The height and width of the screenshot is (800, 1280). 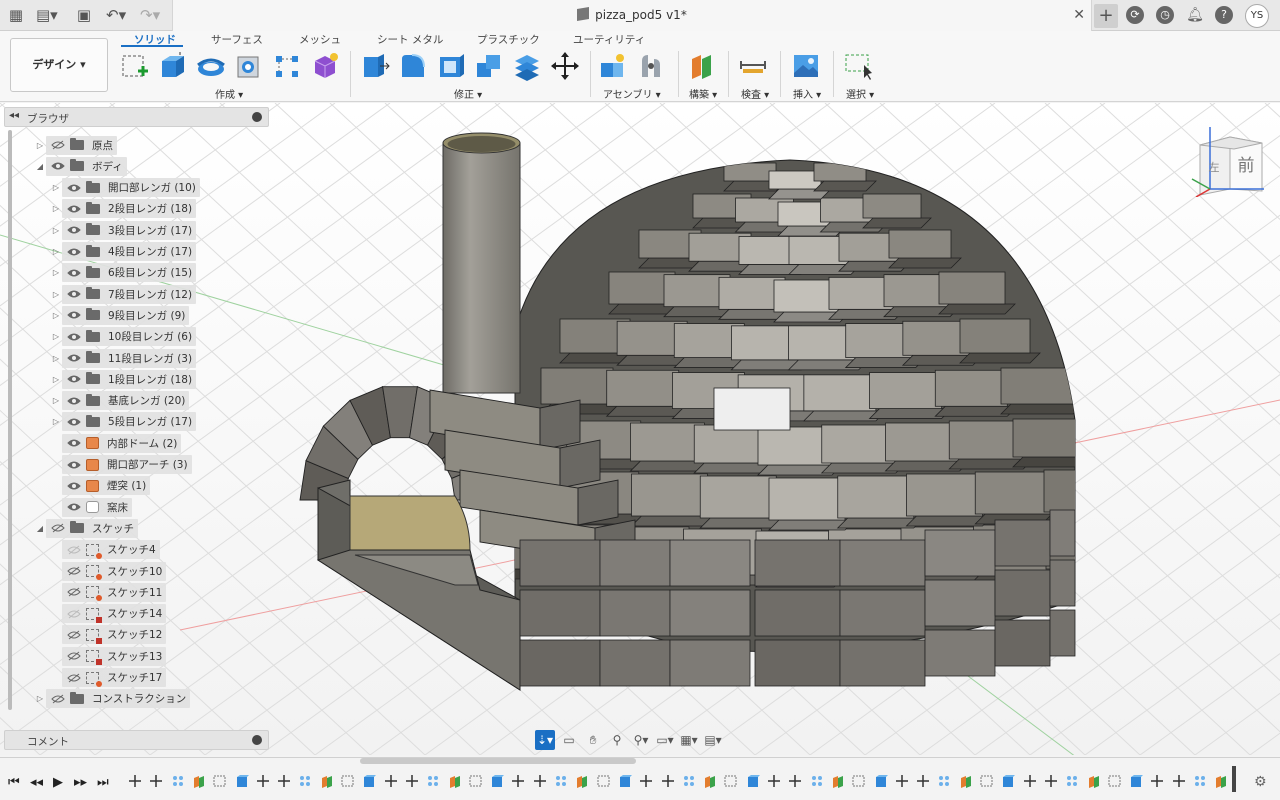 What do you see at coordinates (36, 782) in the screenshot?
I see `step-back-icon: ◂◂` at bounding box center [36, 782].